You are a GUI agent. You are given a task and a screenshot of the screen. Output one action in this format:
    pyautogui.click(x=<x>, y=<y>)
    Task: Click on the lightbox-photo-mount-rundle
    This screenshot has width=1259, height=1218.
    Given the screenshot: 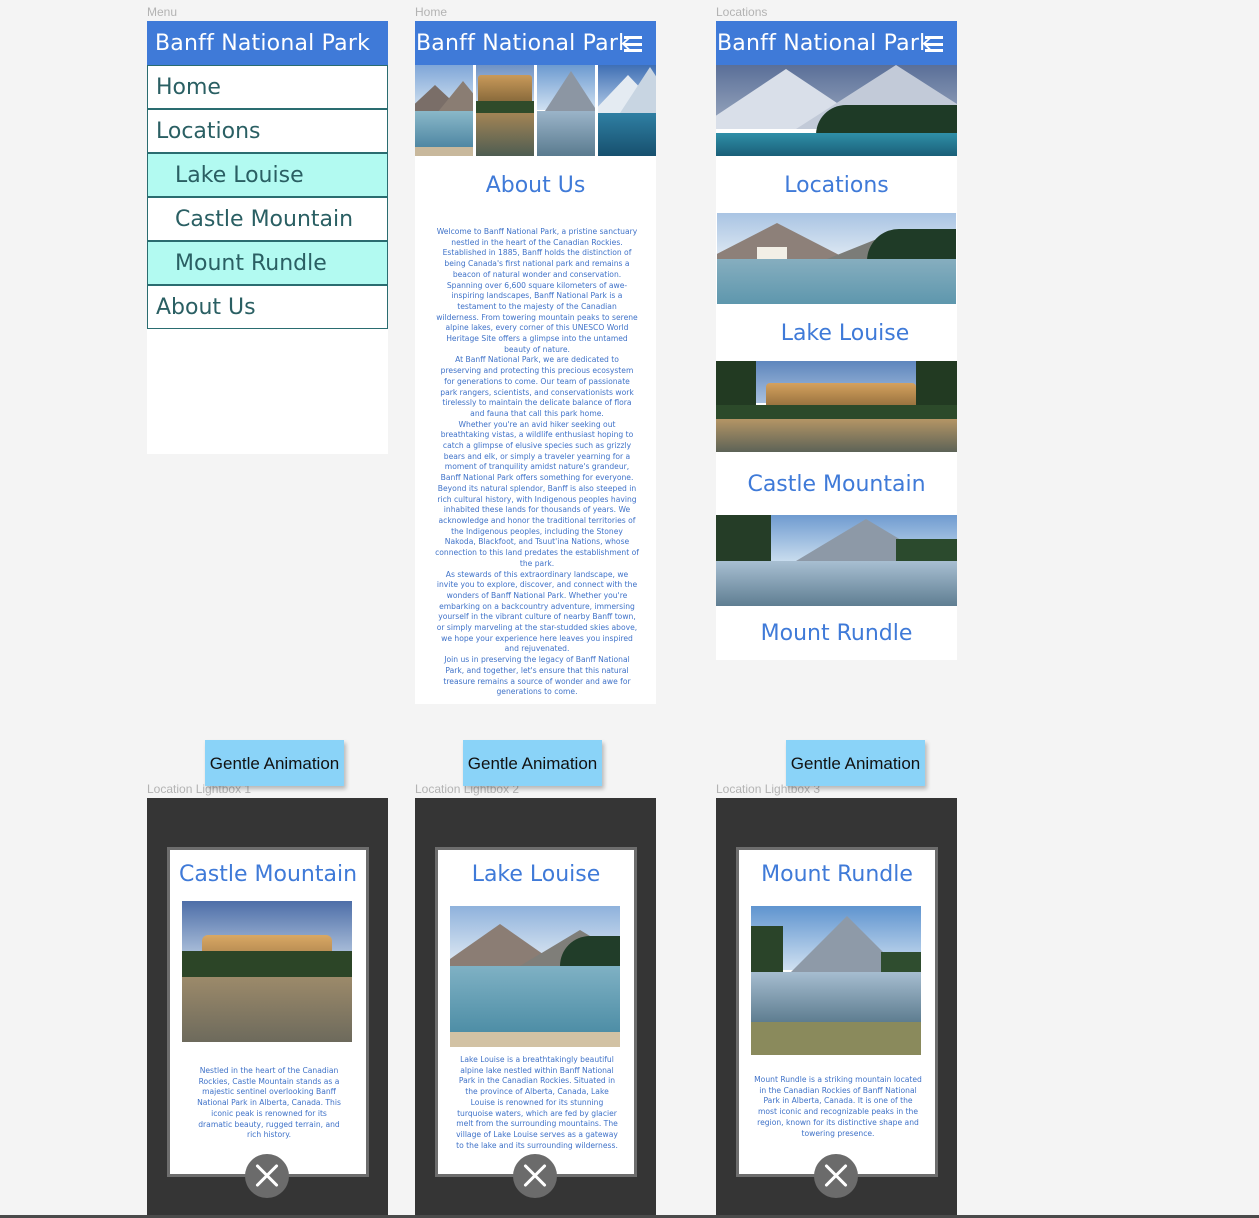 What is the action you would take?
    pyautogui.click(x=836, y=980)
    